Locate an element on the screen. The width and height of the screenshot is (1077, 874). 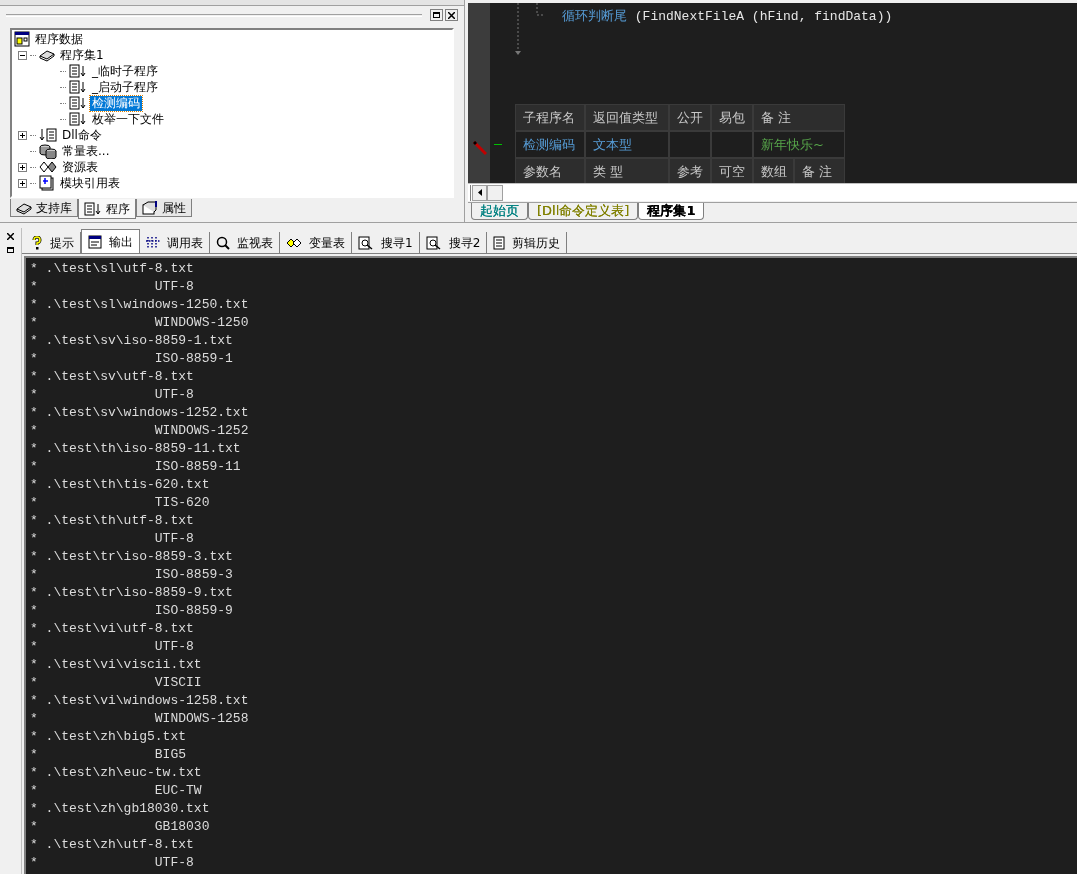
output-line: * .\test\zh\big5.txt is located at coordinates (108, 737).